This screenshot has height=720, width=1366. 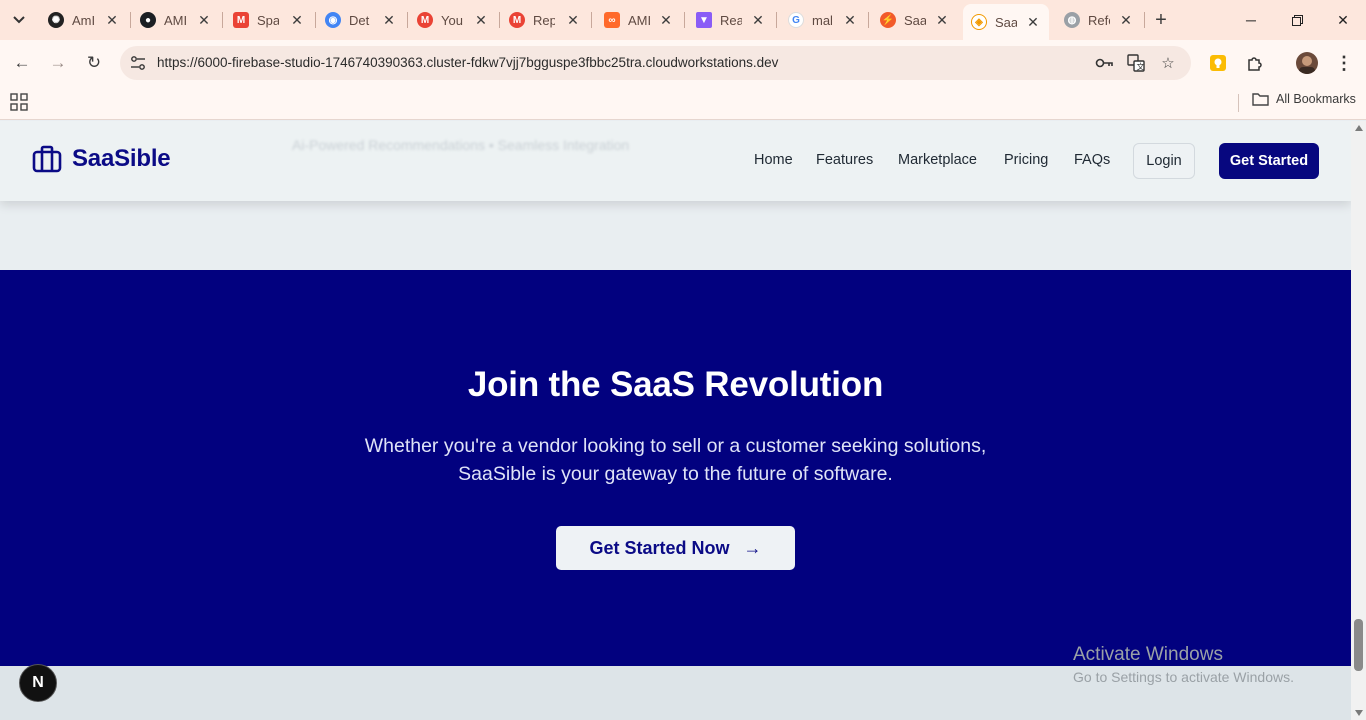 What do you see at coordinates (1260, 99) in the screenshot?
I see `folder-icon` at bounding box center [1260, 99].